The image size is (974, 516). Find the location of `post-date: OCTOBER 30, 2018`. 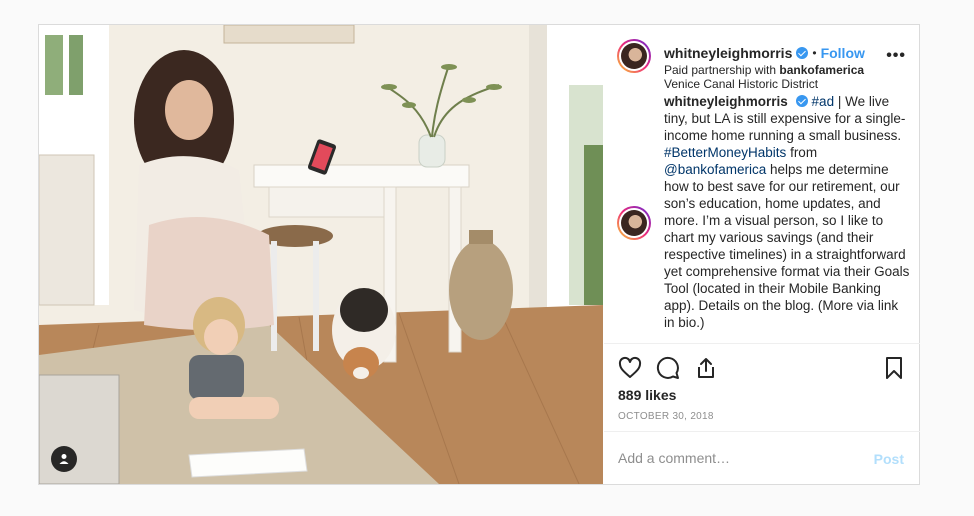

post-date: OCTOBER 30, 2018 is located at coordinates (666, 416).